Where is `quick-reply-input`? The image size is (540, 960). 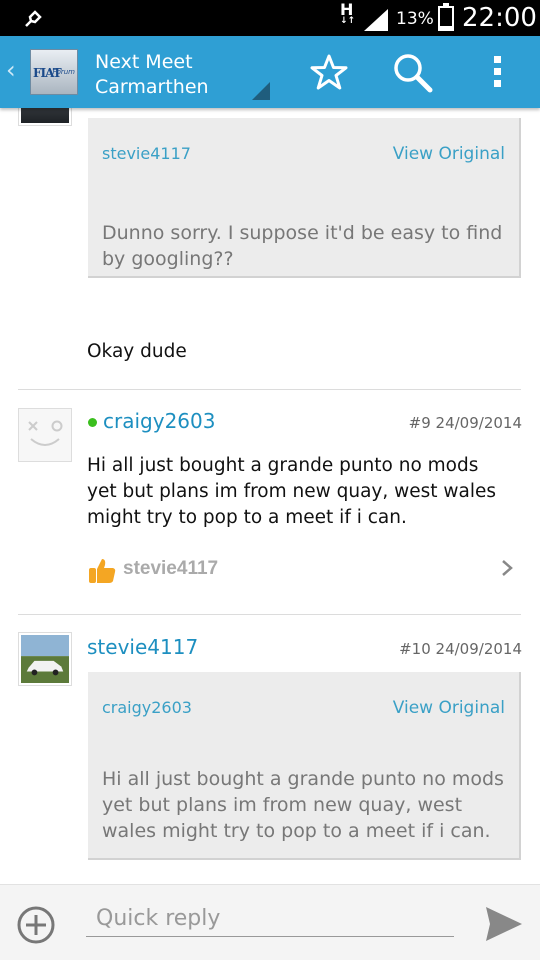 quick-reply-input is located at coordinates (270, 919).